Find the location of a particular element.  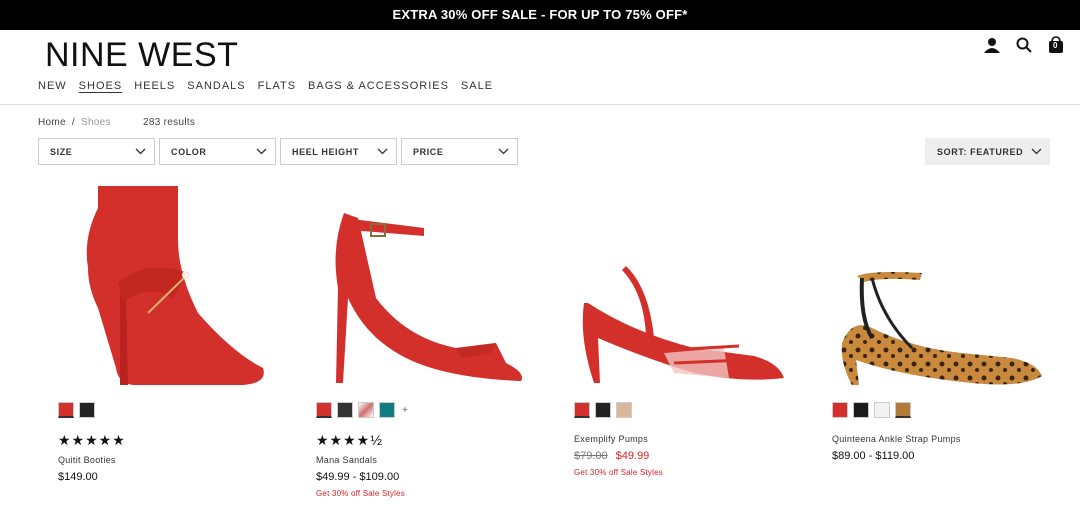

header-divider is located at coordinates (540, 104).